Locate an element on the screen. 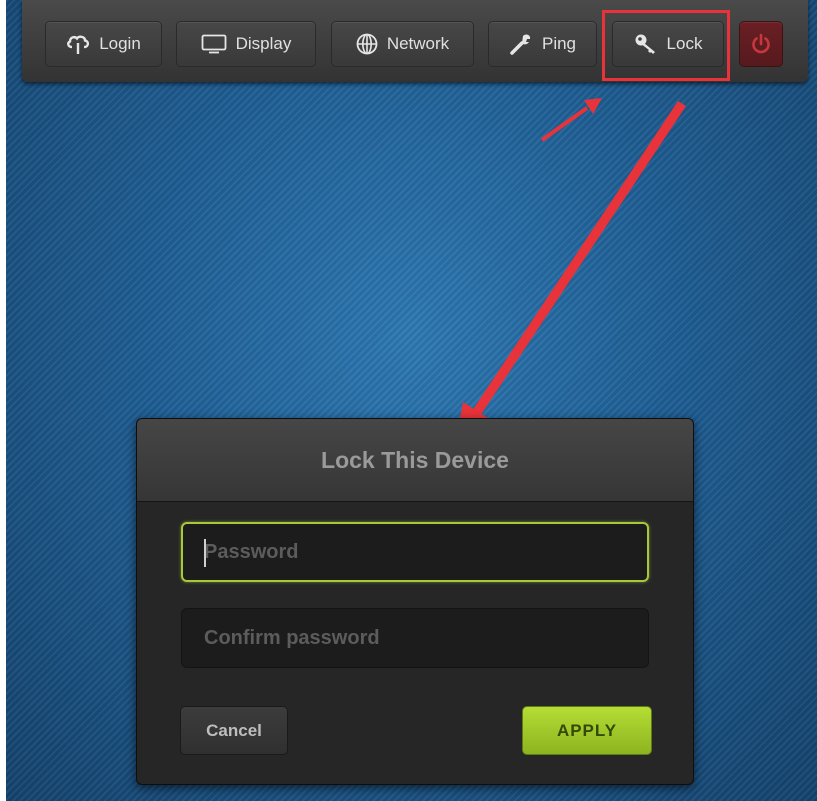  apply-button: APPLY is located at coordinates (587, 730).